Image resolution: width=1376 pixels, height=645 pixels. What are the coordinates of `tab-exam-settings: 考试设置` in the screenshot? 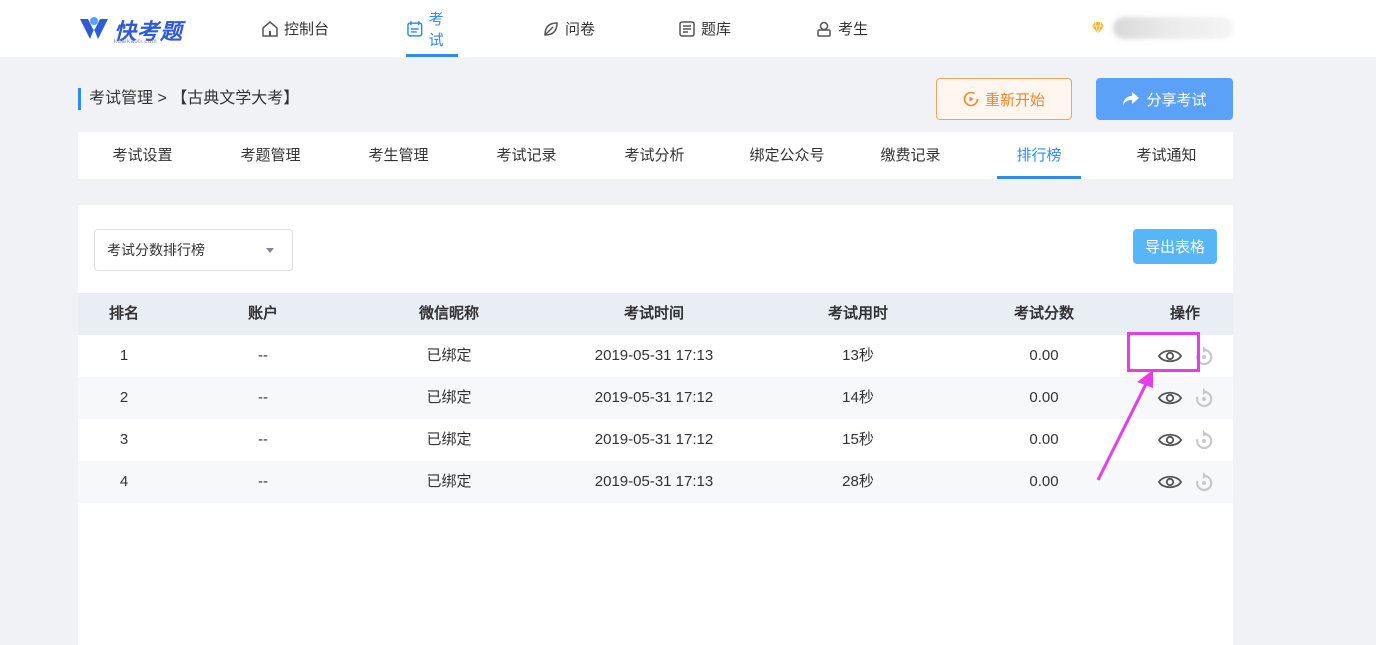 It's located at (142, 155).